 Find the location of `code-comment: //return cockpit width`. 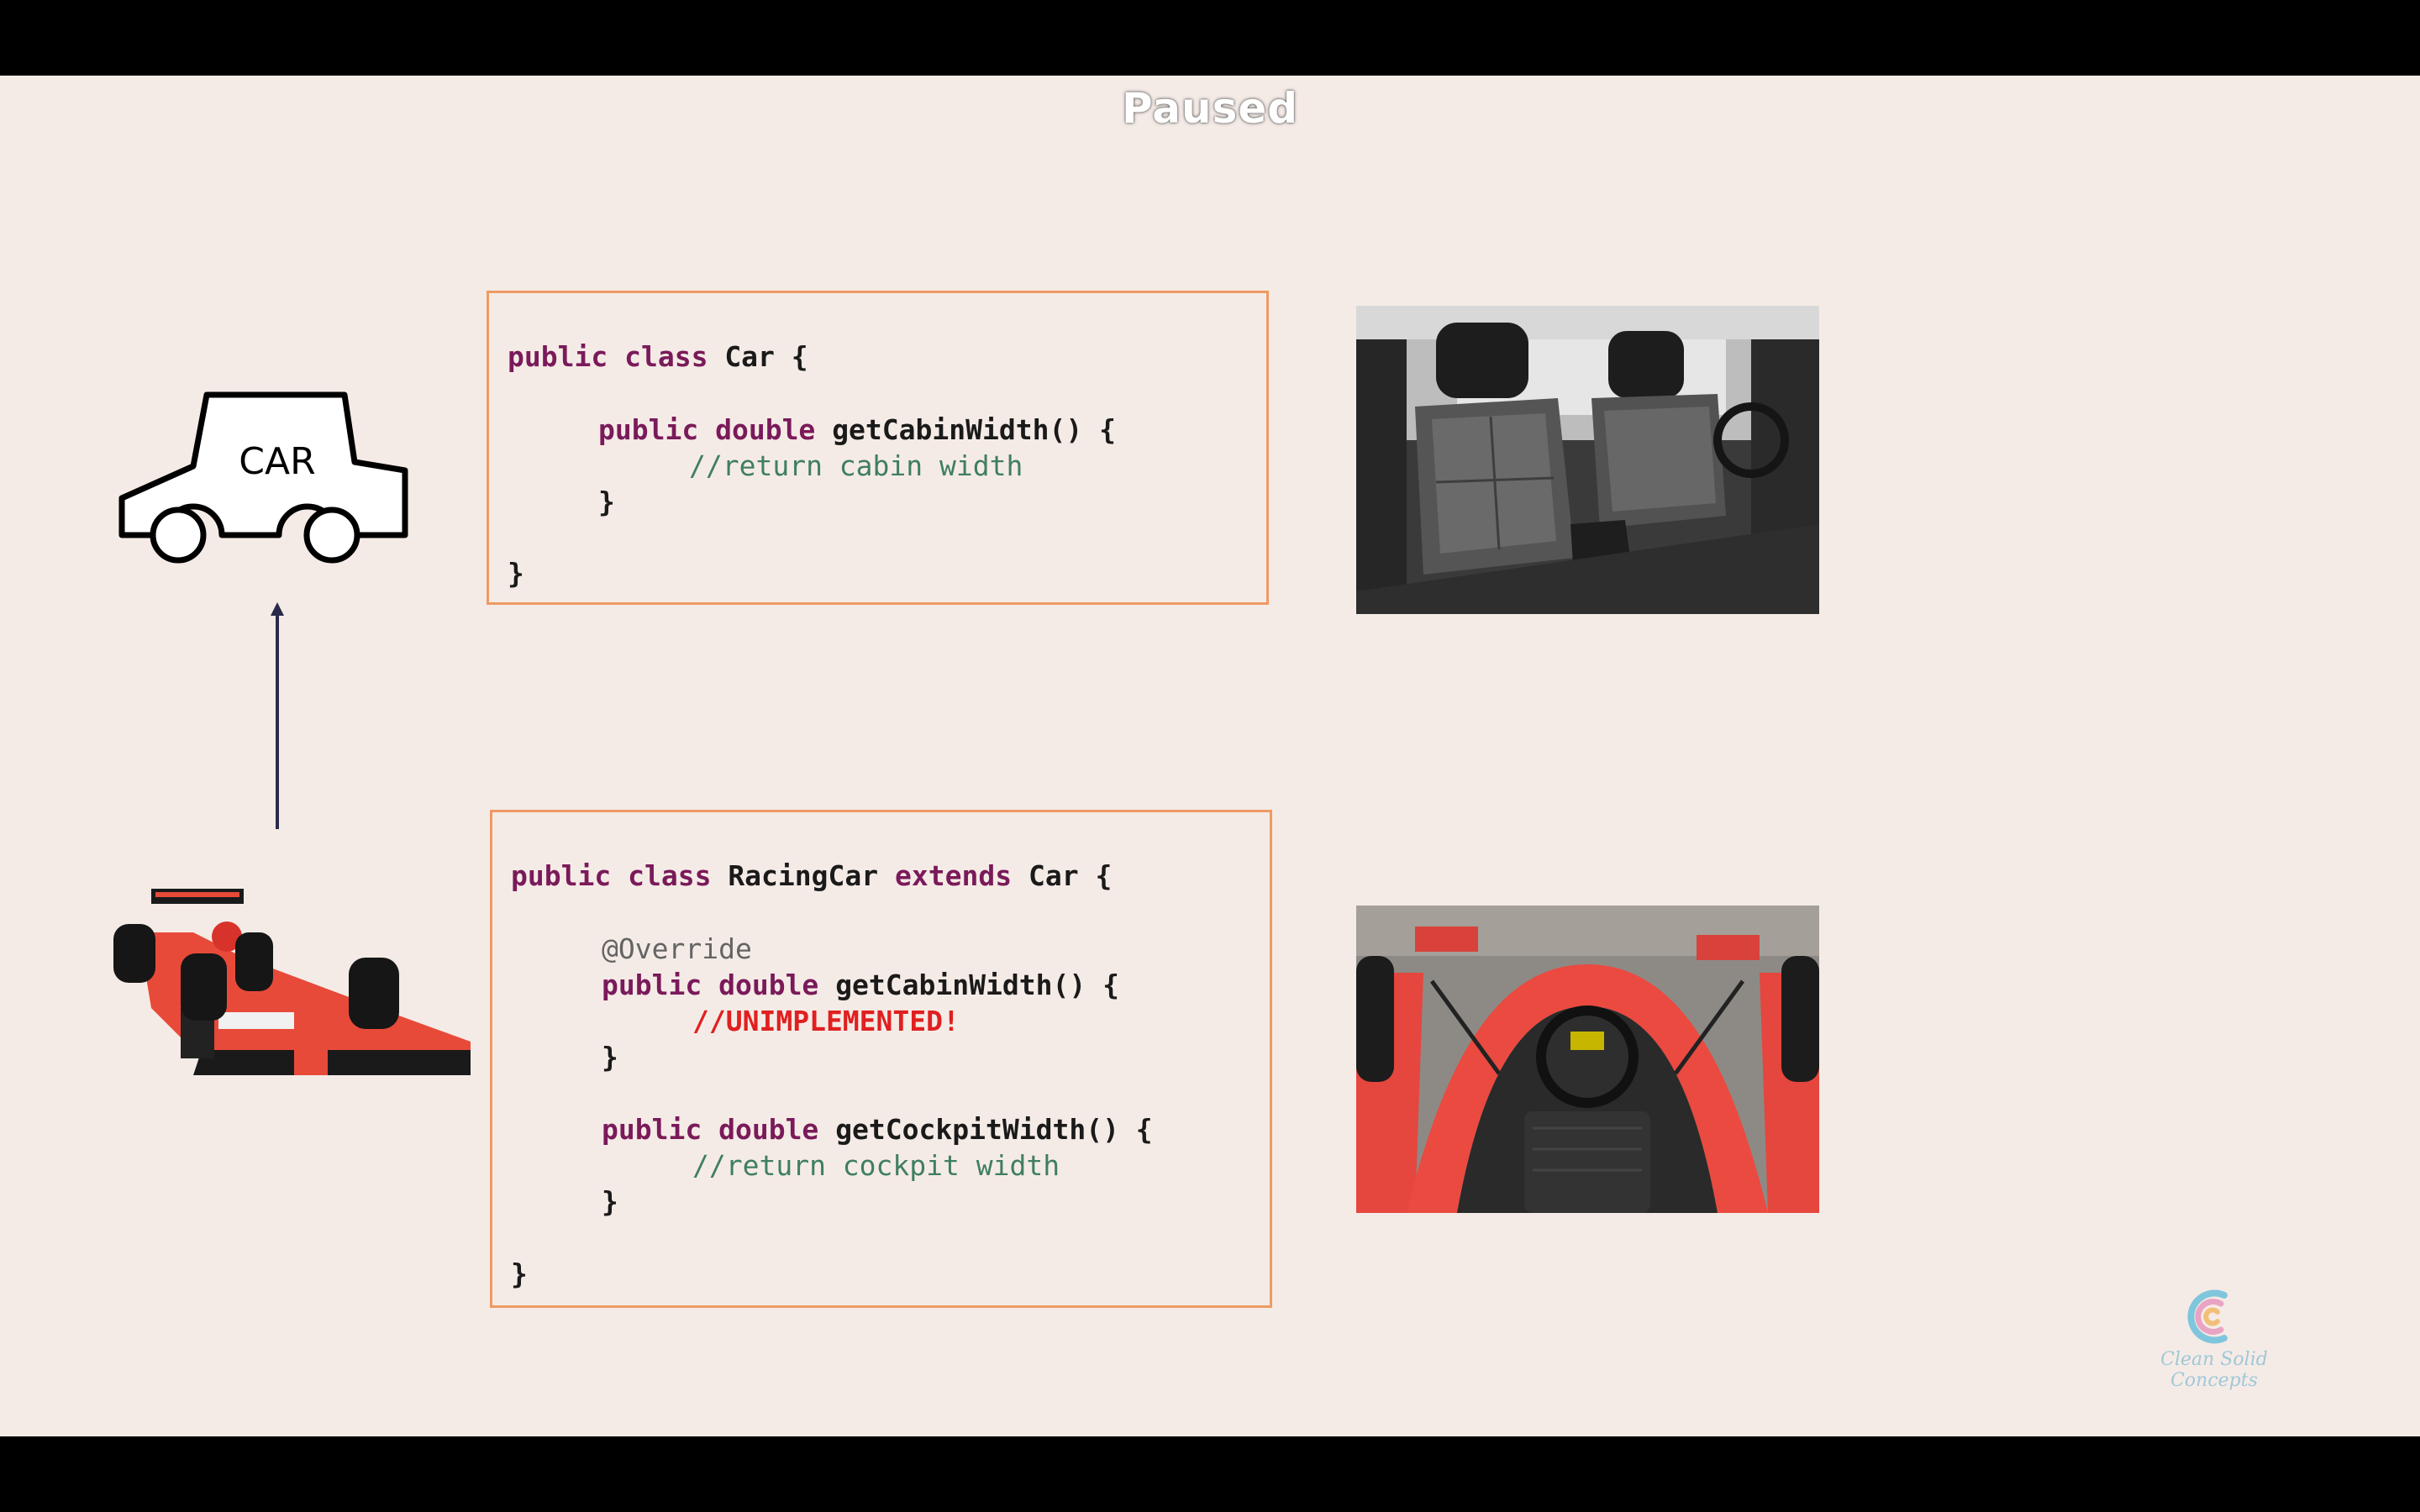

code-comment: //return cockpit width is located at coordinates (876, 1165).